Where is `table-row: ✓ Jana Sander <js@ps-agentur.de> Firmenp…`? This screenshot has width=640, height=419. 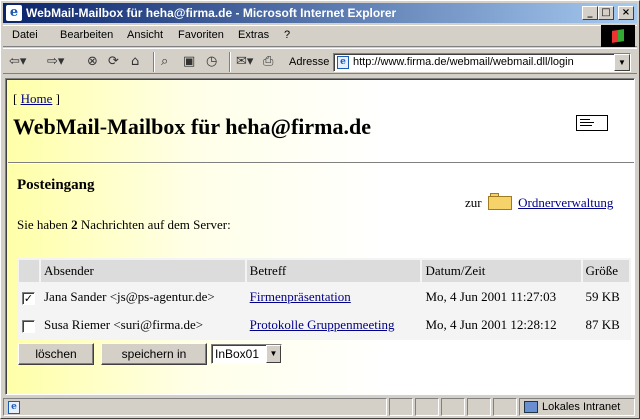 table-row: ✓ Jana Sander <js@ps-agentur.de> Firmenp… is located at coordinates (324, 297).